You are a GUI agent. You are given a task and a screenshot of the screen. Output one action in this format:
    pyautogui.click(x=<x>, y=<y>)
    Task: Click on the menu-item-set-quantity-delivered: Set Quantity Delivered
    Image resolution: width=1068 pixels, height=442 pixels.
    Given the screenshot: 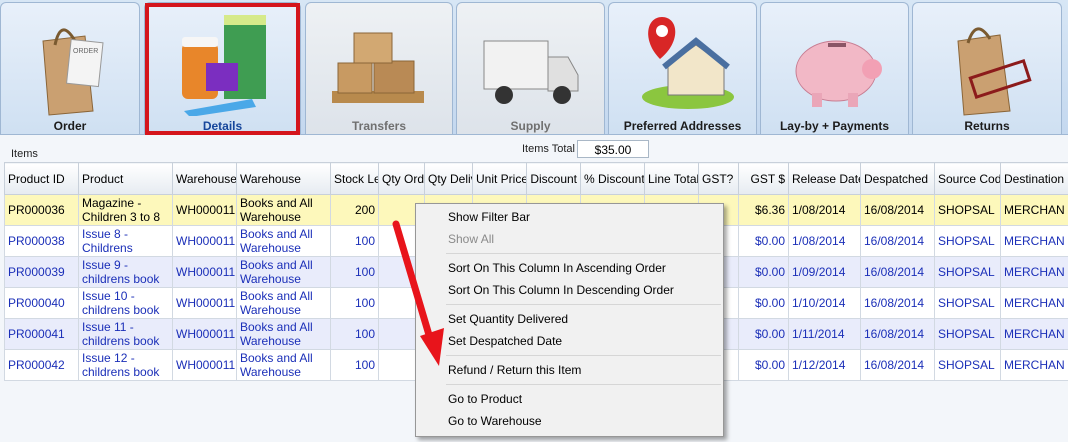 What is the action you would take?
    pyautogui.click(x=569, y=319)
    